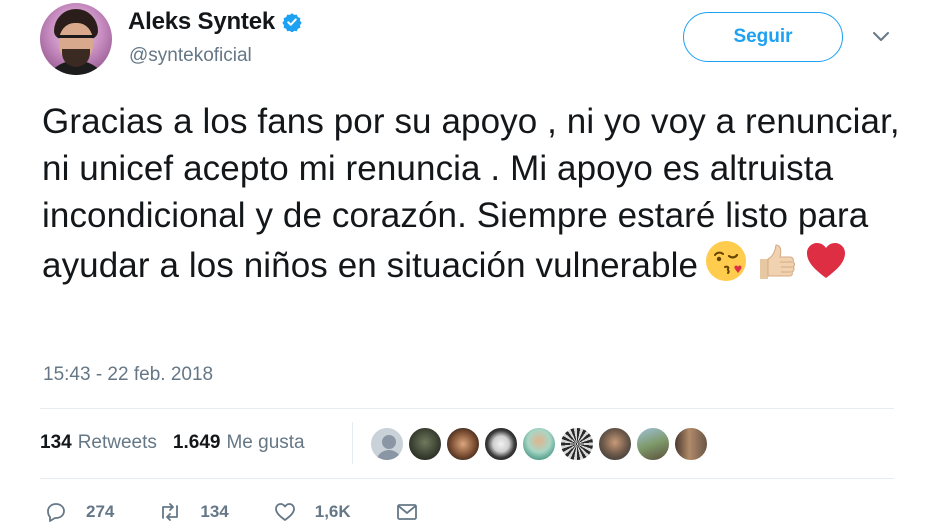 This screenshot has height=528, width=940. I want to click on follow-button: Seguir, so click(763, 37).